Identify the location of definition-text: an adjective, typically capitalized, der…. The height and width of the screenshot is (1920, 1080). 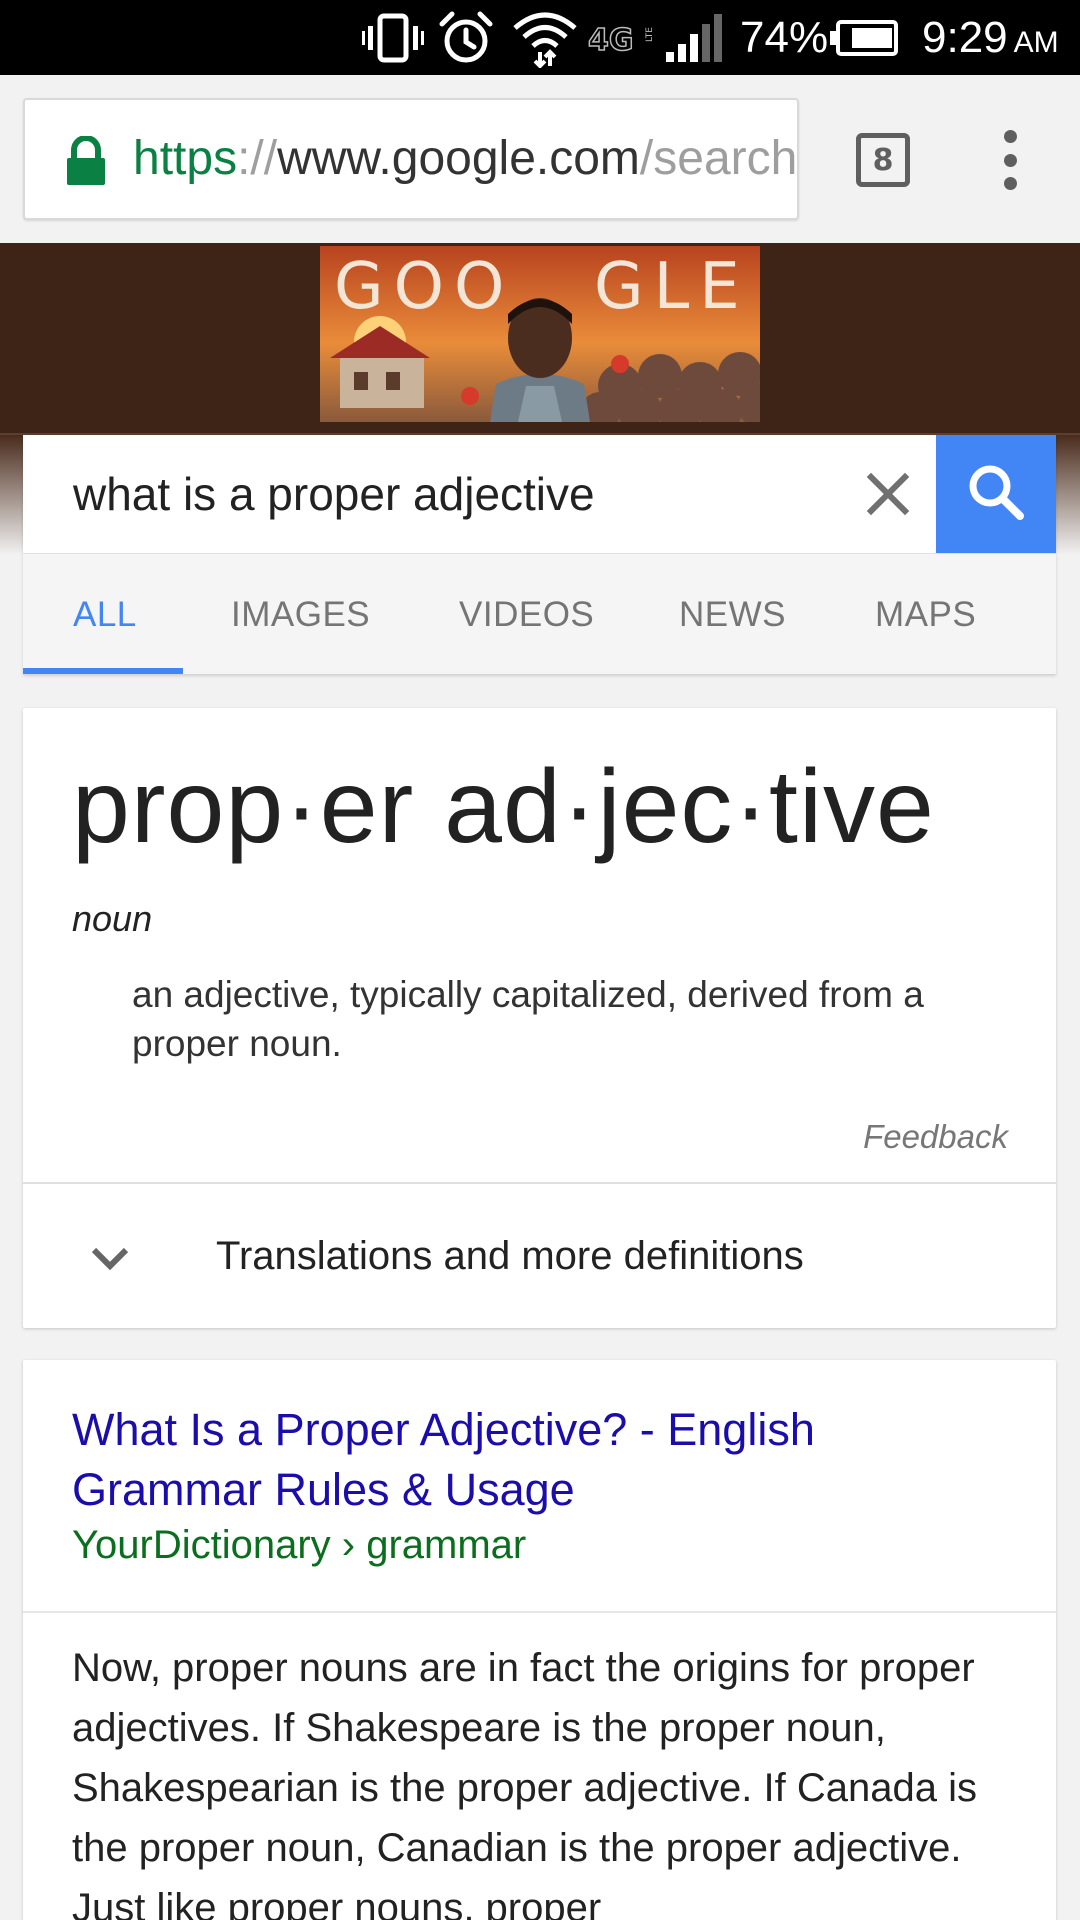
(528, 1019).